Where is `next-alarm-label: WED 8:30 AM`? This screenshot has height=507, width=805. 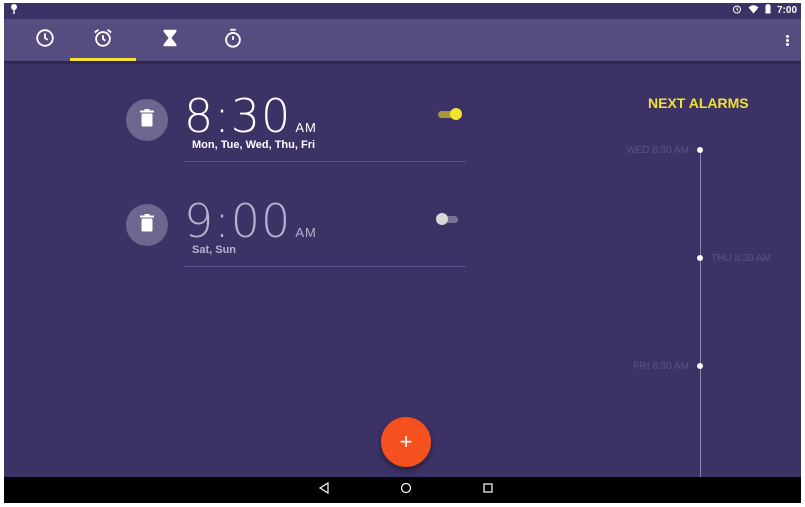 next-alarm-label: WED 8:30 AM is located at coordinates (657, 150).